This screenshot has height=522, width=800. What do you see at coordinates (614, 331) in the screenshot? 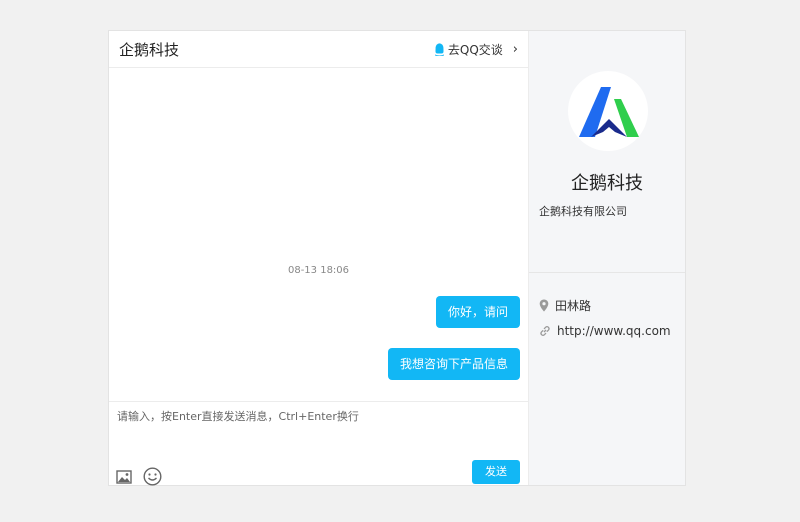
I see `website-link: http://www.qq.com` at bounding box center [614, 331].